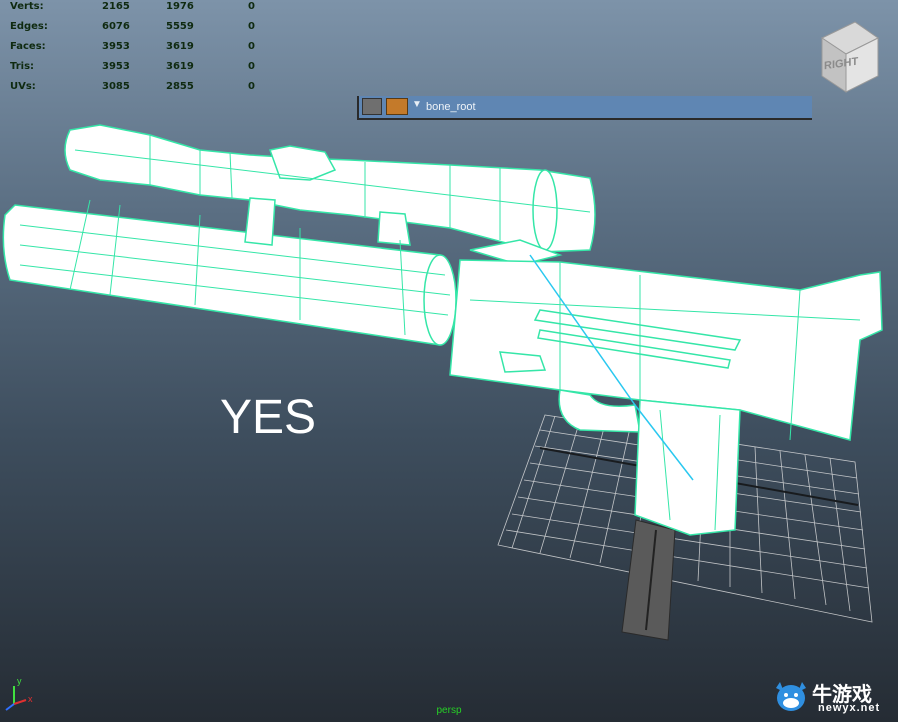 The height and width of the screenshot is (722, 898). I want to click on magazine, so click(648, 580).